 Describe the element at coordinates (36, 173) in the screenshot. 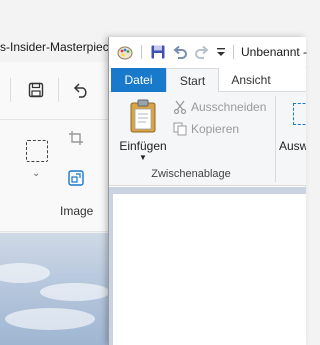

I see `chevron-down-icon: ⌄` at that location.